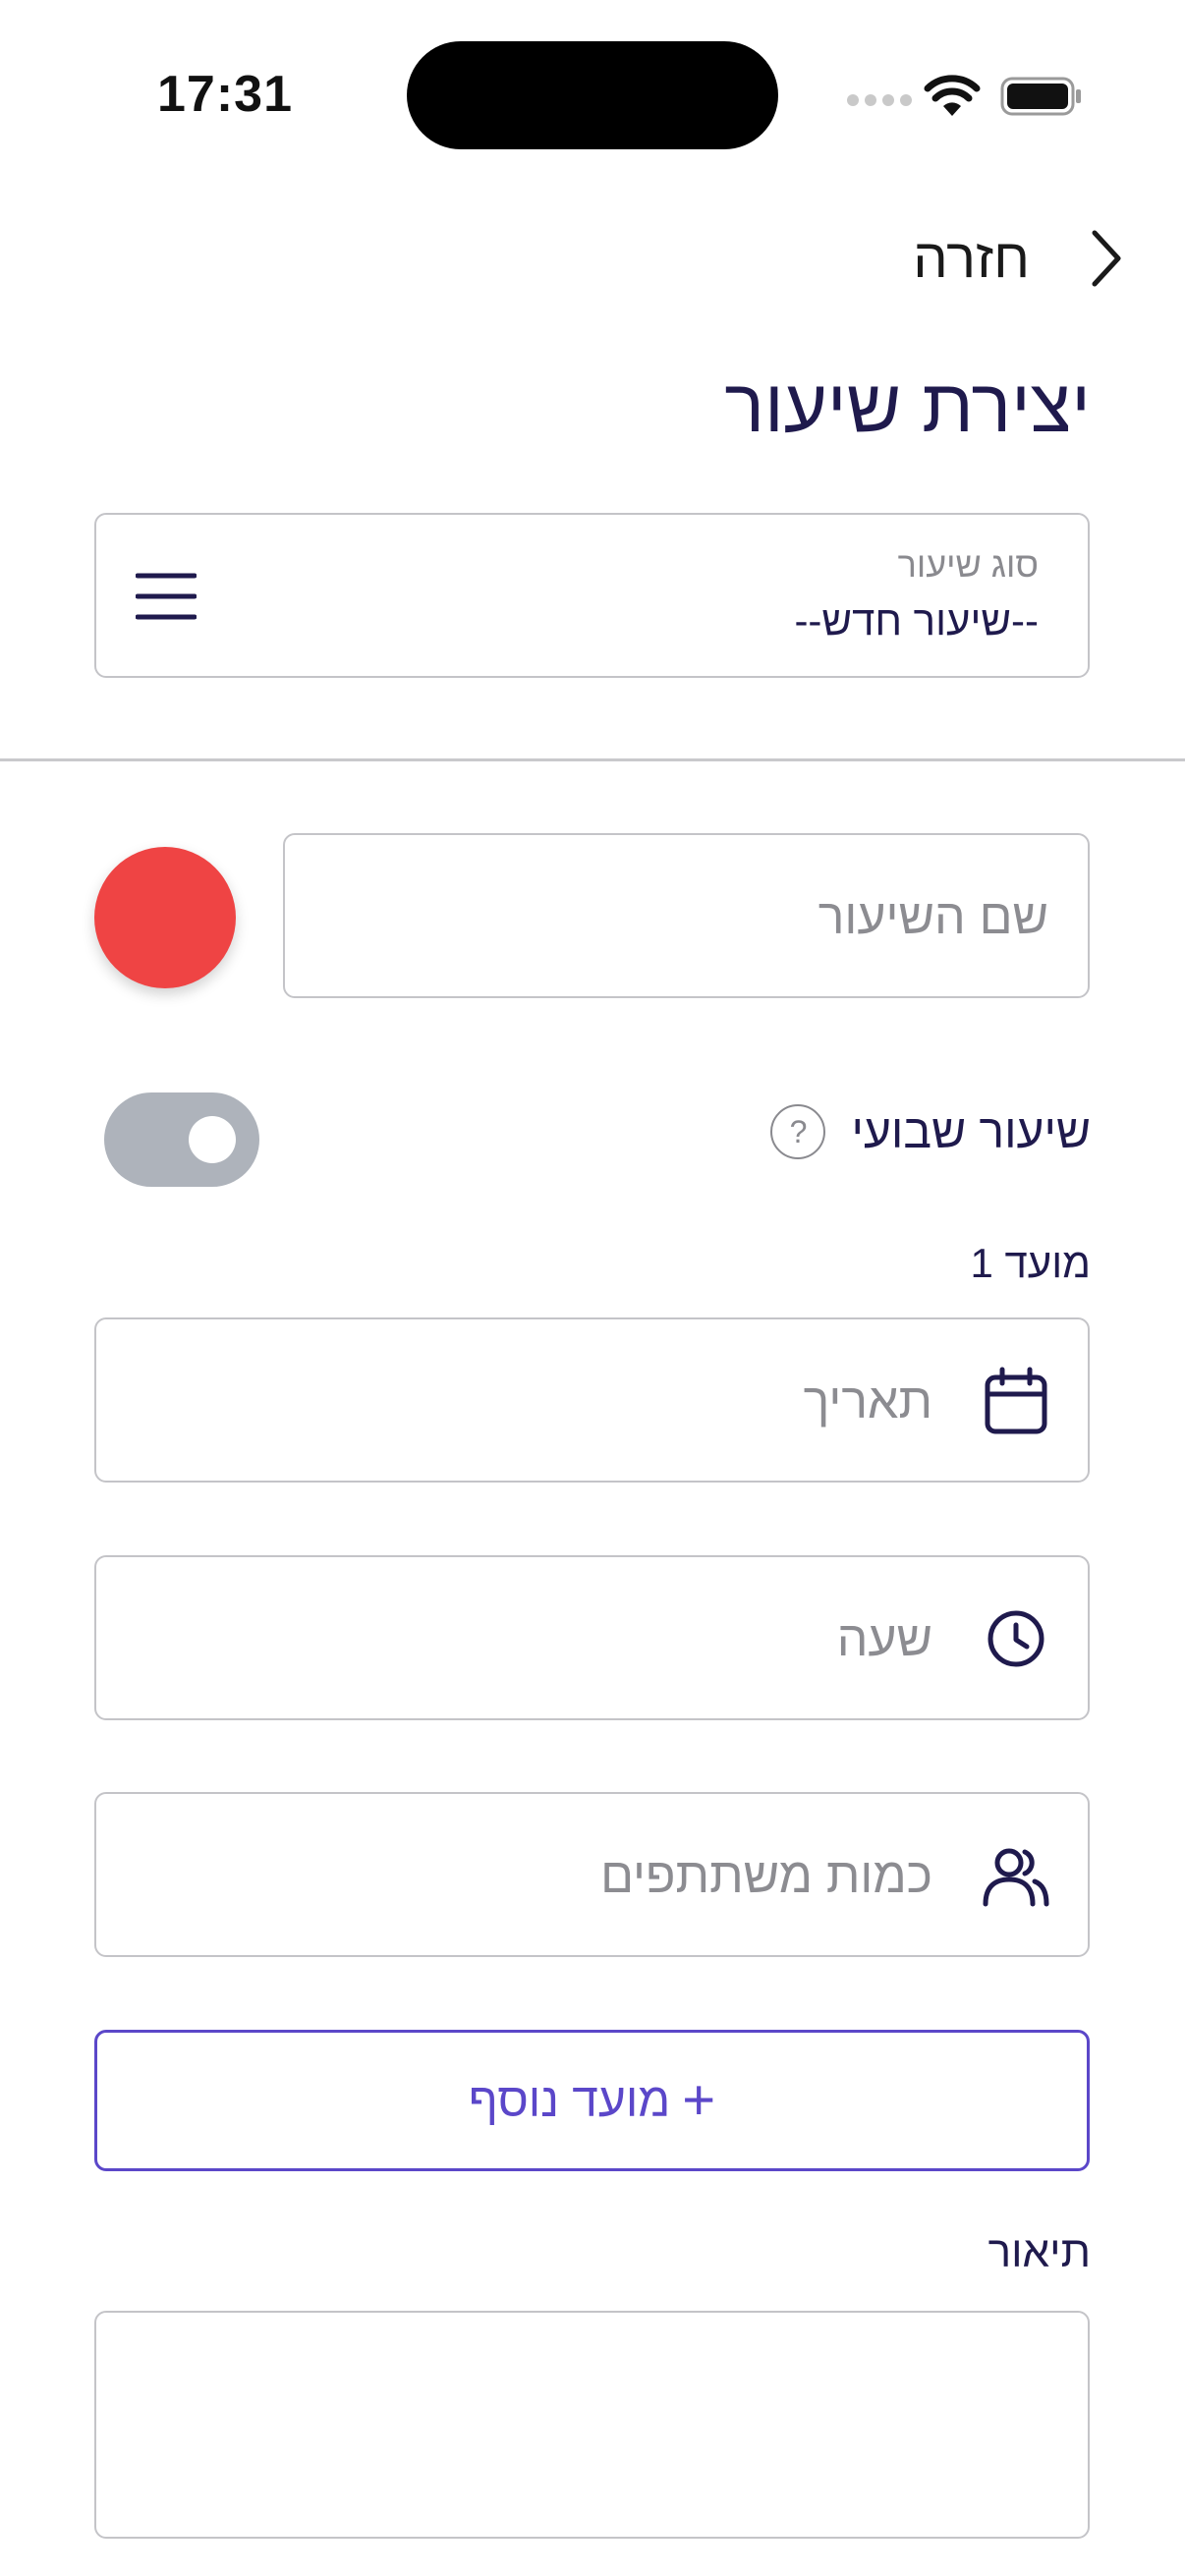 Image resolution: width=1185 pixels, height=2576 pixels. I want to click on lesson-type-select: סוג שיעור --שיעור חדש--, so click(592, 595).